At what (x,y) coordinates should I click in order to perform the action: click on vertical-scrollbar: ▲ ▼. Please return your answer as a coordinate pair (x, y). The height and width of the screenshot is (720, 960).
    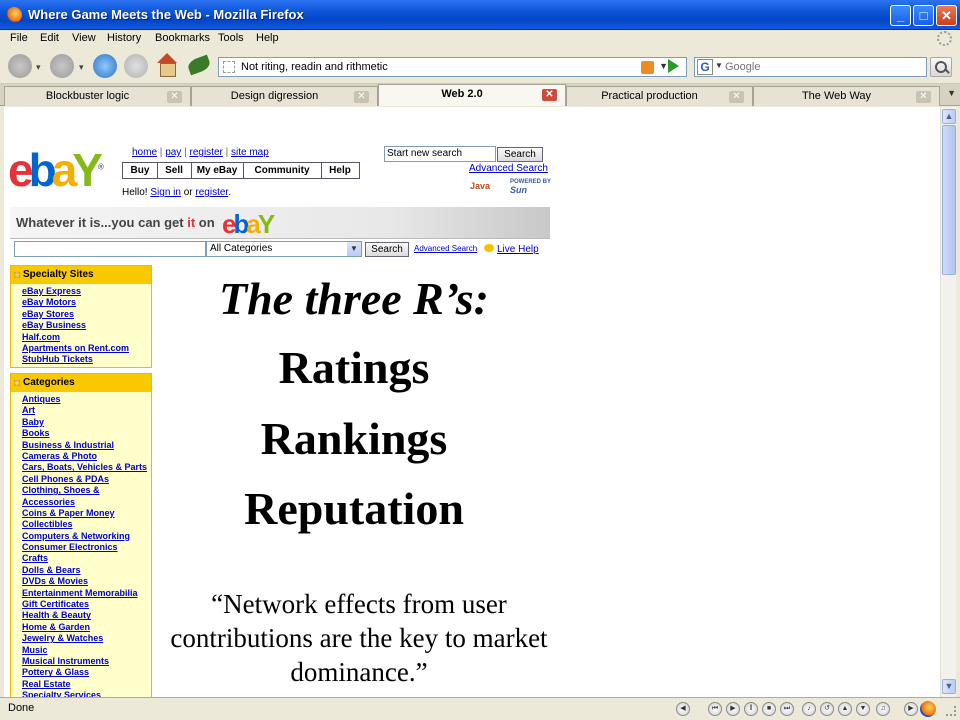
    Looking at the image, I should click on (948, 402).